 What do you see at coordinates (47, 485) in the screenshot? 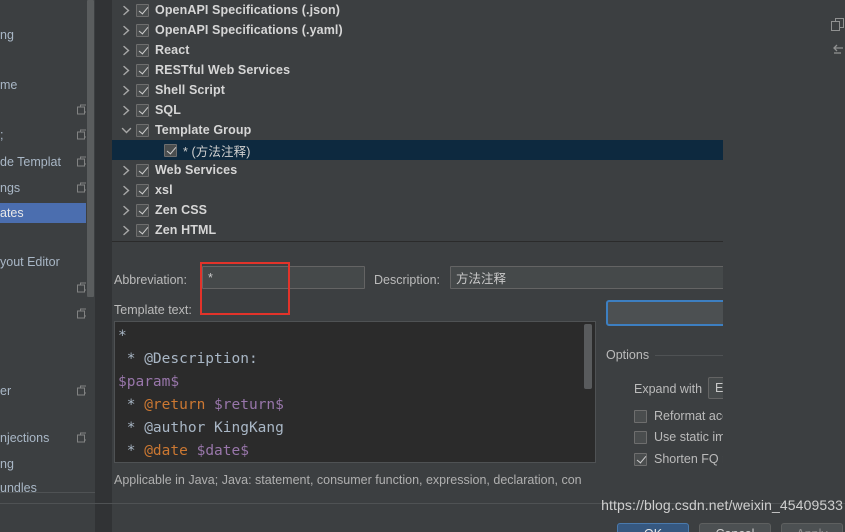
I see `sidebar-item: undles` at bounding box center [47, 485].